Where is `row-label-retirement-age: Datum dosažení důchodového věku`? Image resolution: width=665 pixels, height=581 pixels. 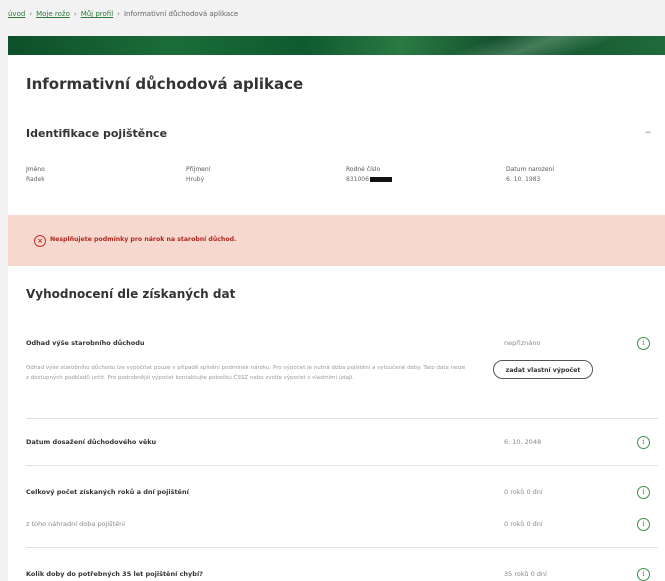
row-label-retirement-age: Datum dosažení důchodového věku is located at coordinates (91, 442).